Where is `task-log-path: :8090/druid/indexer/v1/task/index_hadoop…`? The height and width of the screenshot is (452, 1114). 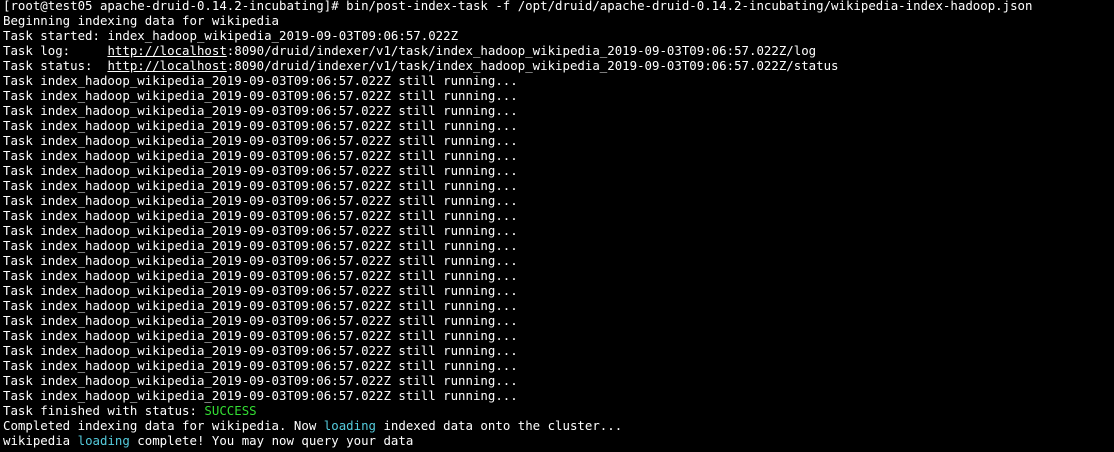 task-log-path: :8090/druid/indexer/v1/task/index_hadoop… is located at coordinates (521, 50).